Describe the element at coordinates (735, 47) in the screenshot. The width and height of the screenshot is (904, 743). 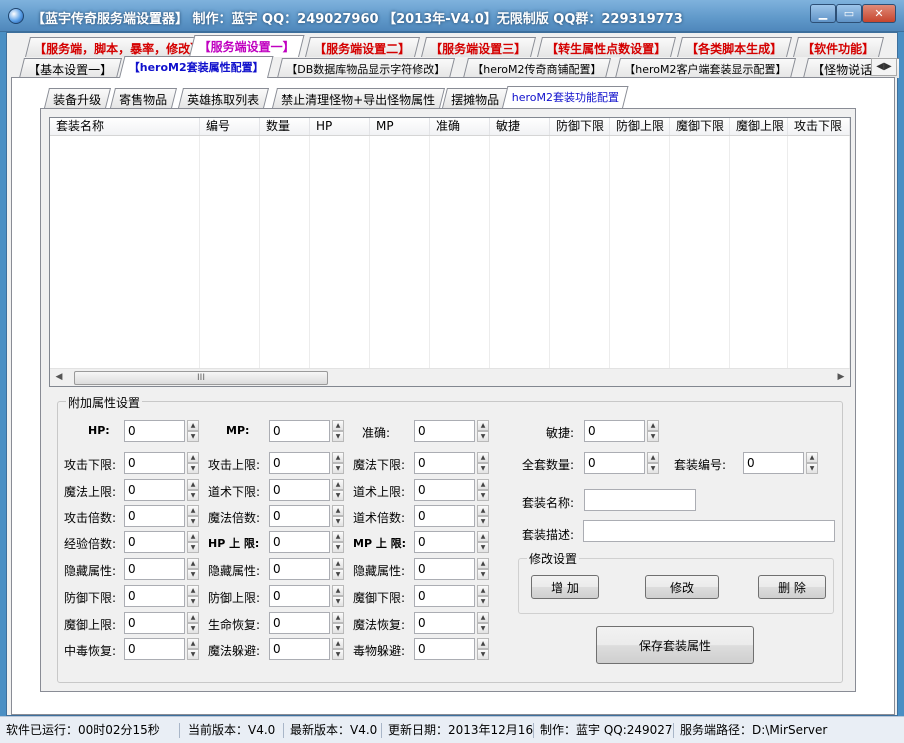
I see `tab-script-generation: 【各类脚本生成】` at that location.